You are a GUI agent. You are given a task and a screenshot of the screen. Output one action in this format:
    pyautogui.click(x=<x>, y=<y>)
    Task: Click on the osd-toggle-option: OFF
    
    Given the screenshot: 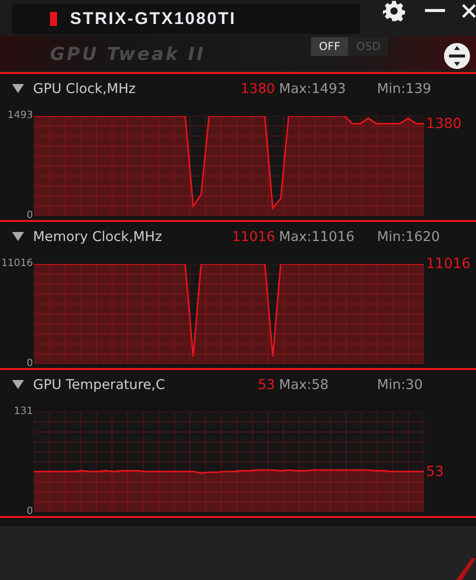 What is the action you would take?
    pyautogui.click(x=329, y=46)
    